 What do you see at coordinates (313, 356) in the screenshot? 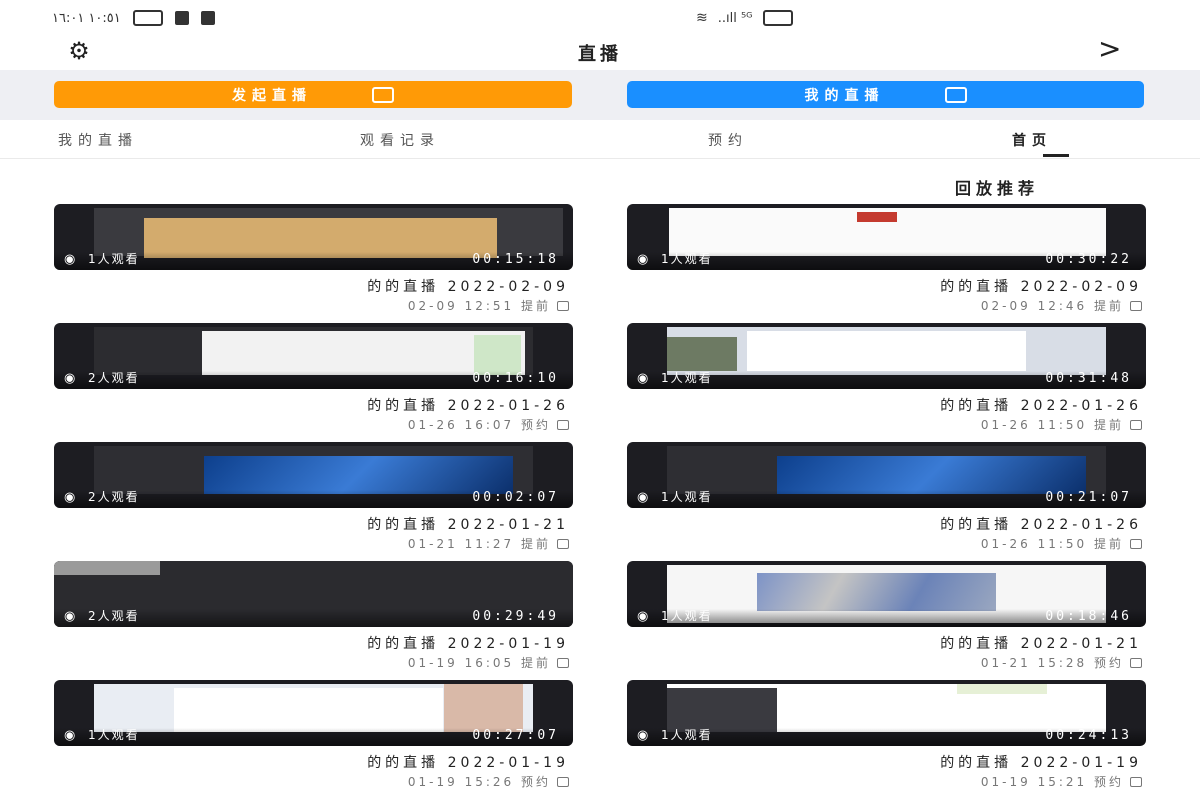
I see `replay-thumbnail: ◉ 2人观看 00:16:10` at bounding box center [313, 356].